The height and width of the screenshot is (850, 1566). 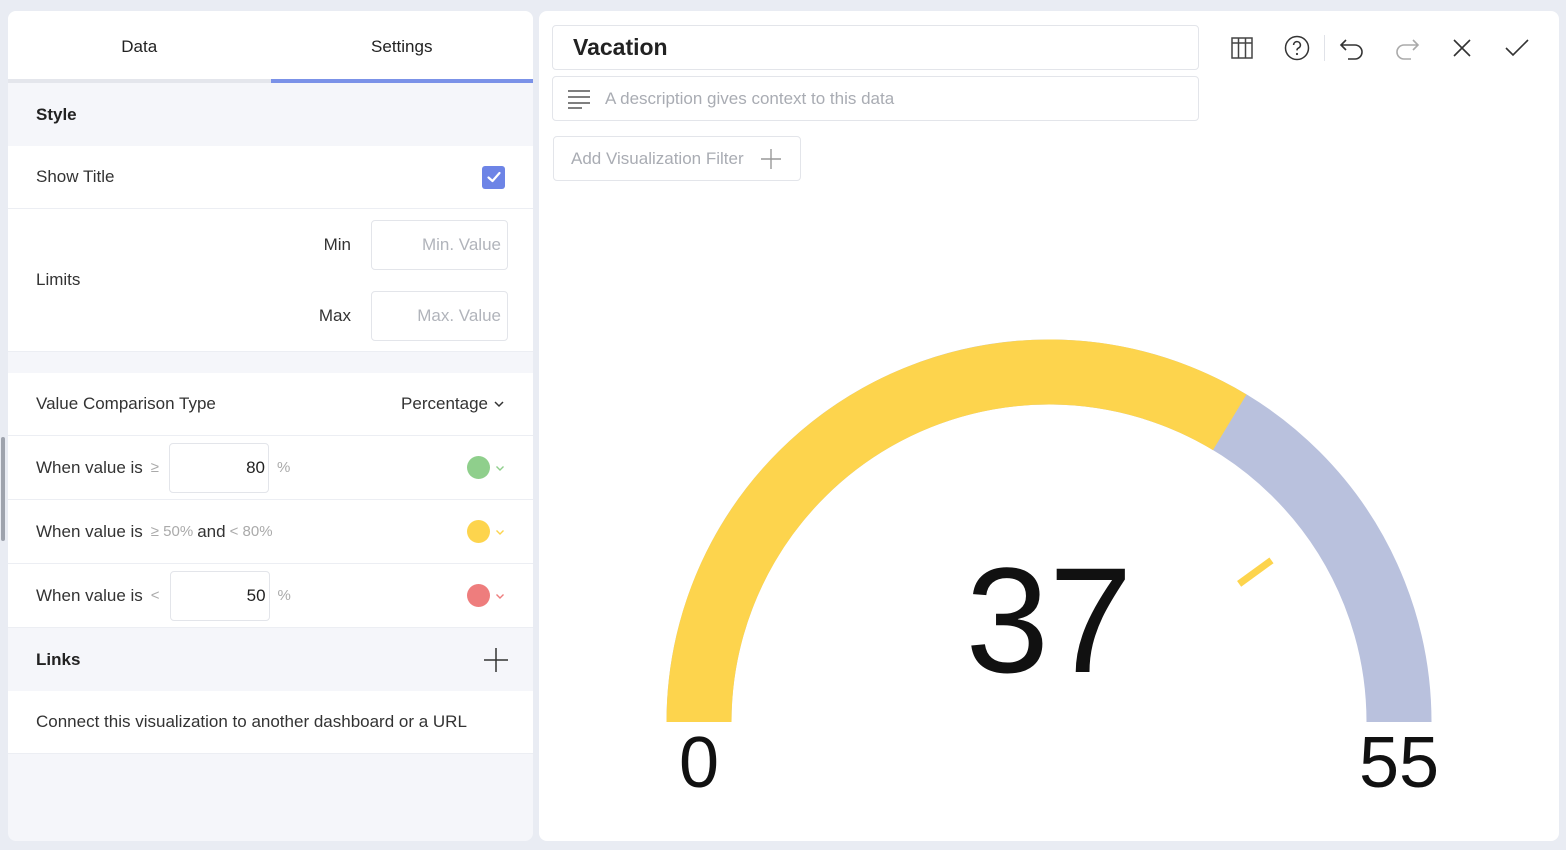 What do you see at coordinates (219, 595) in the screenshot?
I see `rule-low-threshold-input` at bounding box center [219, 595].